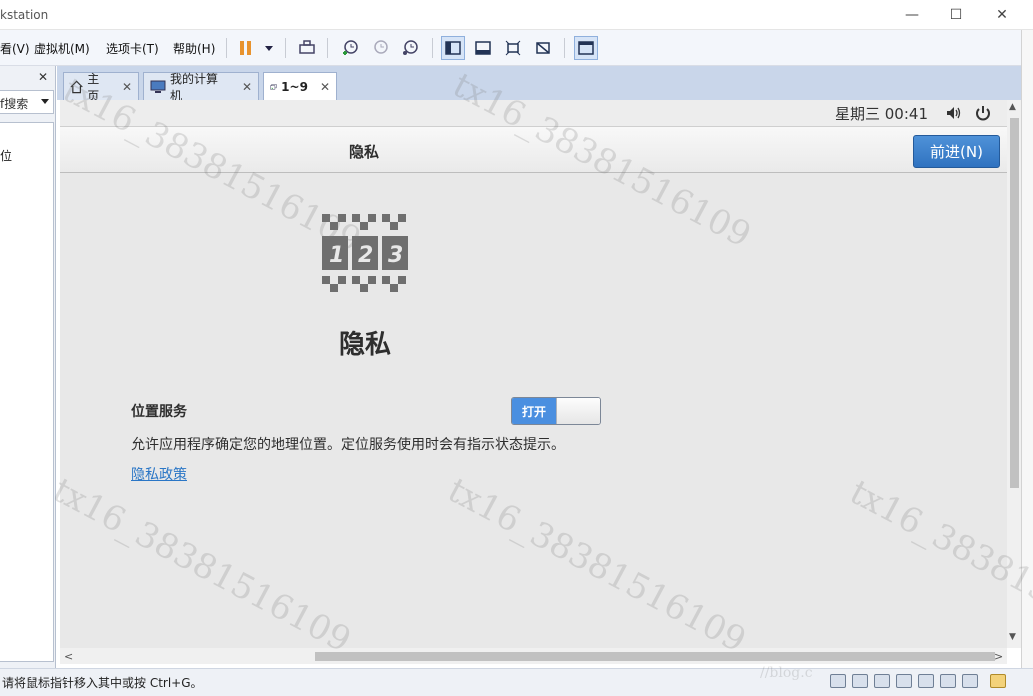 The image size is (1033, 696). Describe the element at coordinates (27, 392) in the screenshot. I see `library-tree: 位` at that location.